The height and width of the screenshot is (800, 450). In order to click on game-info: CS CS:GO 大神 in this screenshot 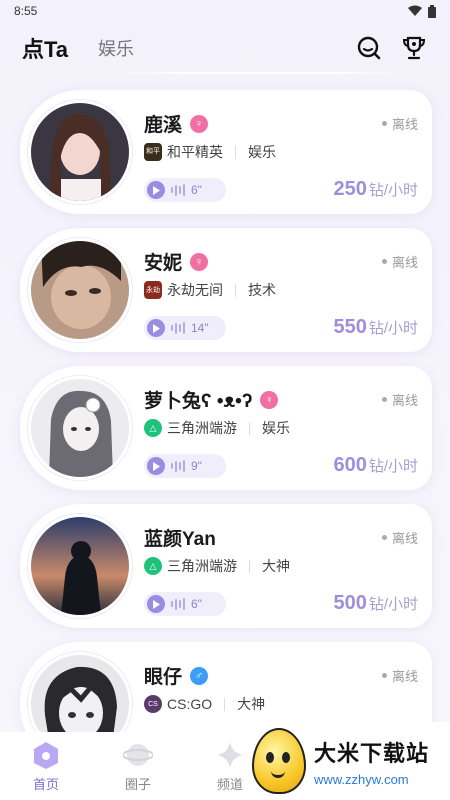, I will do `click(204, 704)`.